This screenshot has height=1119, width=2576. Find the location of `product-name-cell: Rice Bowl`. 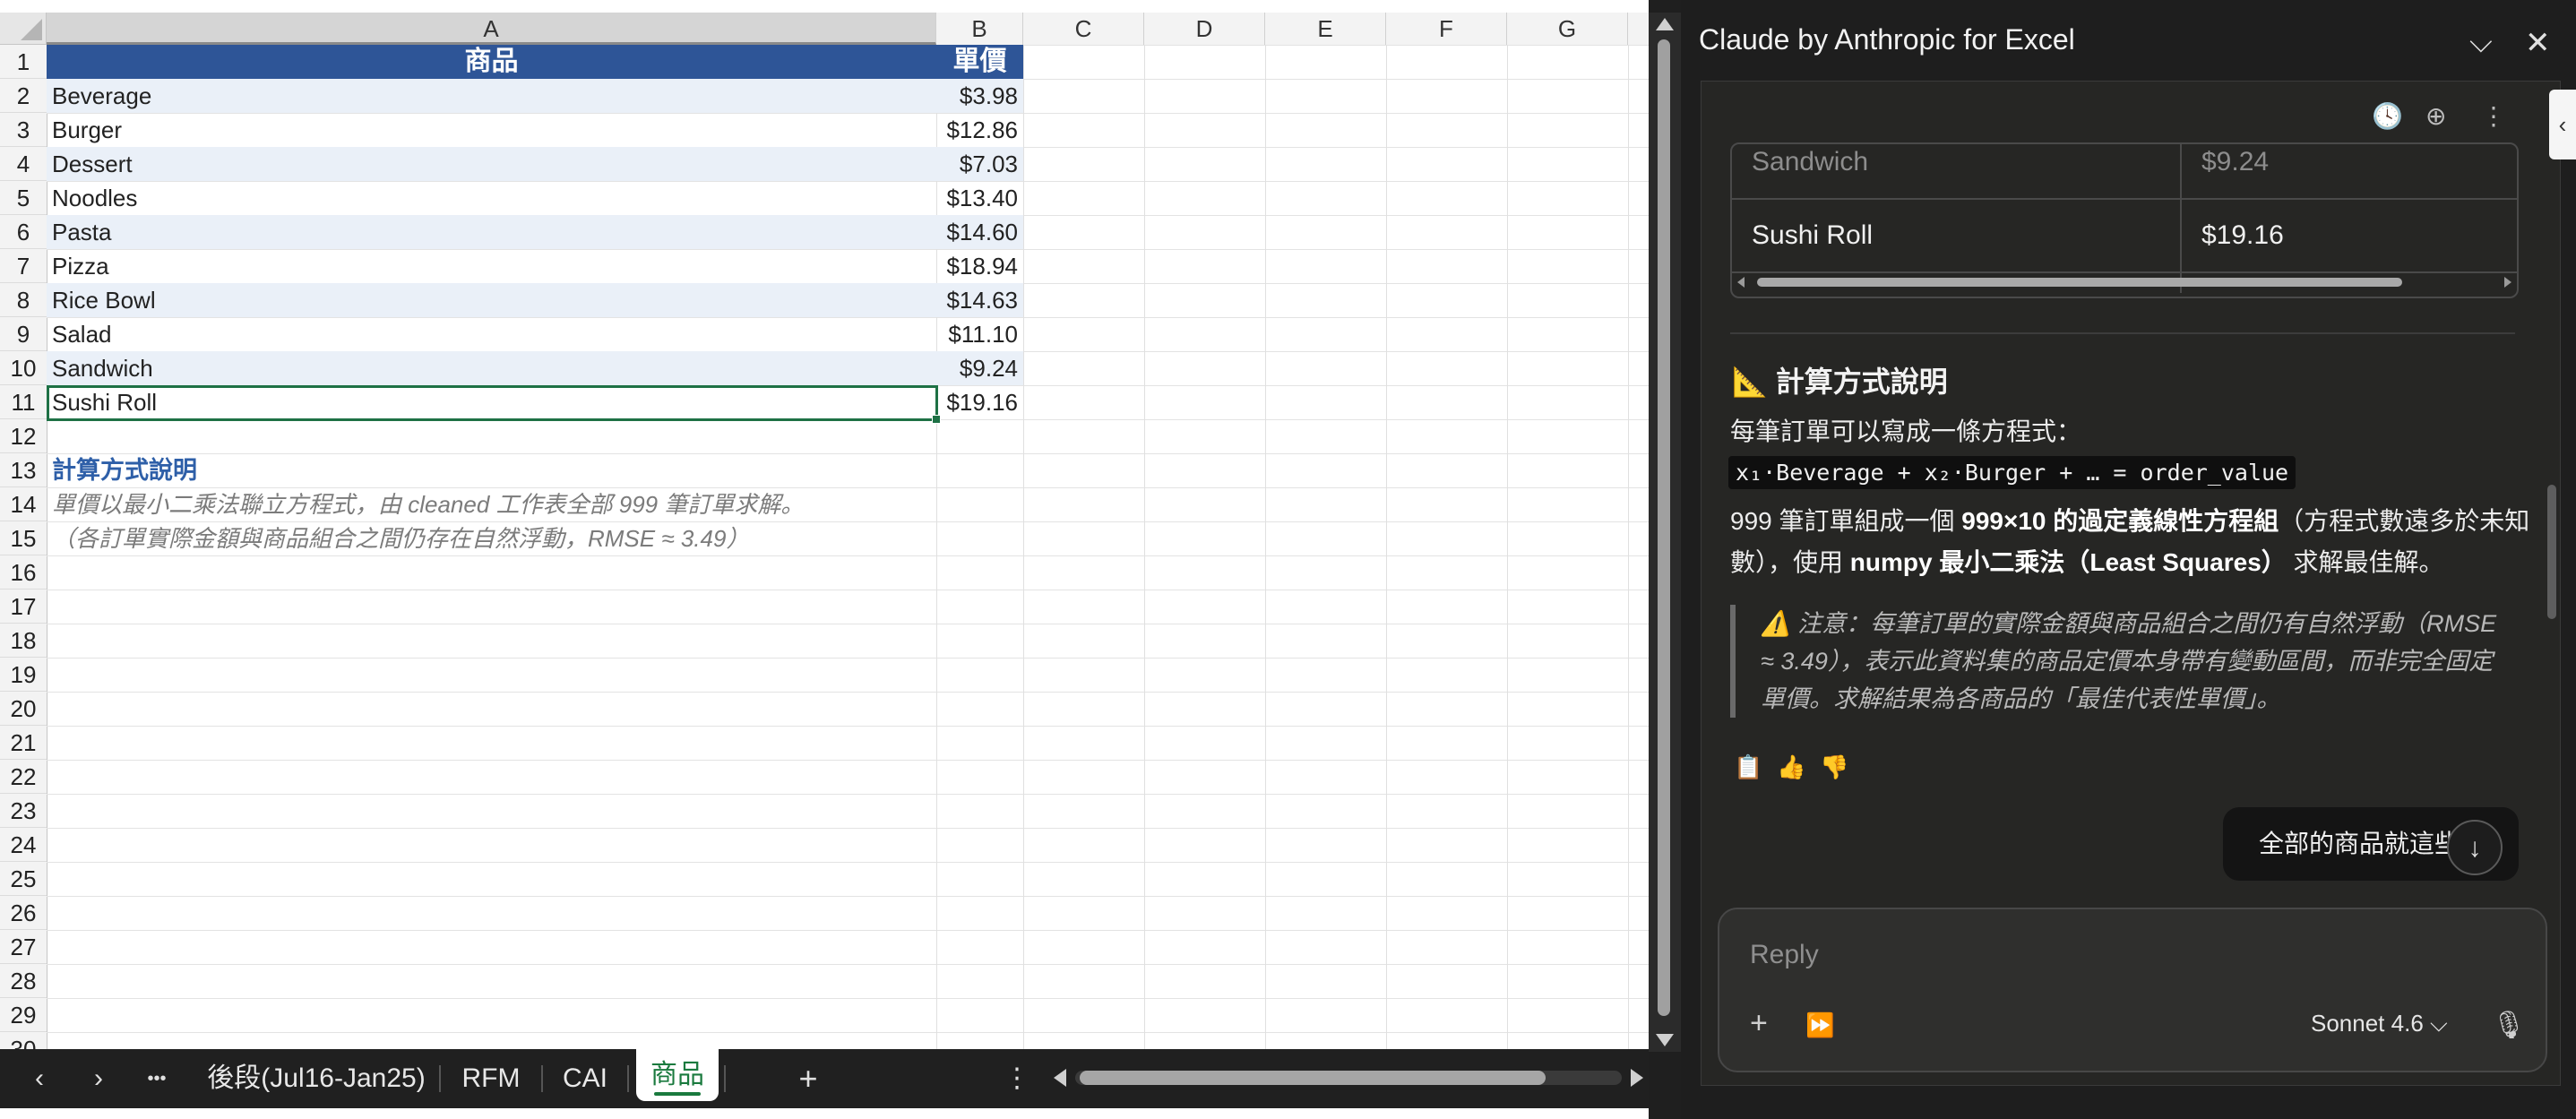

product-name-cell: Rice Bowl is located at coordinates (104, 300).